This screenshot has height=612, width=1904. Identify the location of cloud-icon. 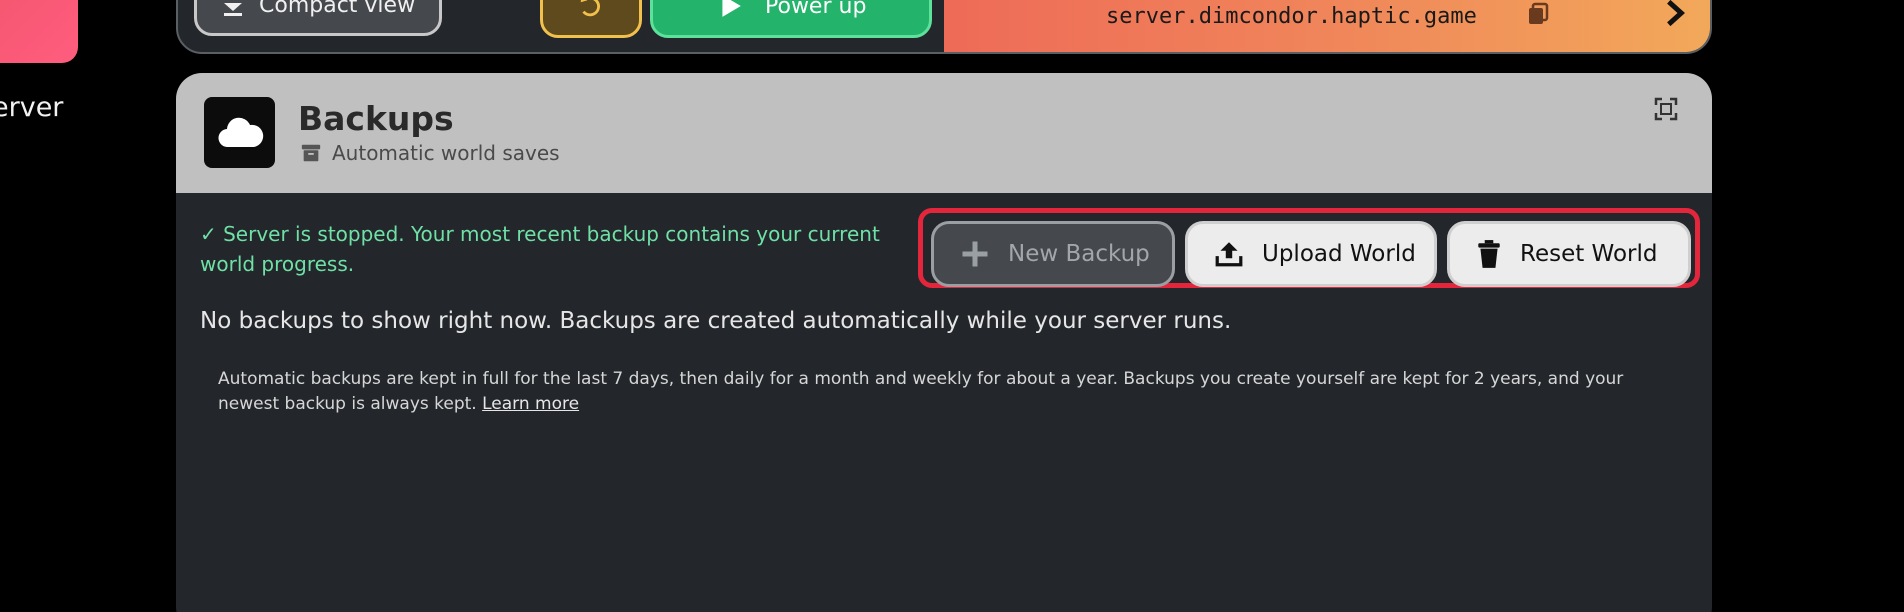
(239, 132).